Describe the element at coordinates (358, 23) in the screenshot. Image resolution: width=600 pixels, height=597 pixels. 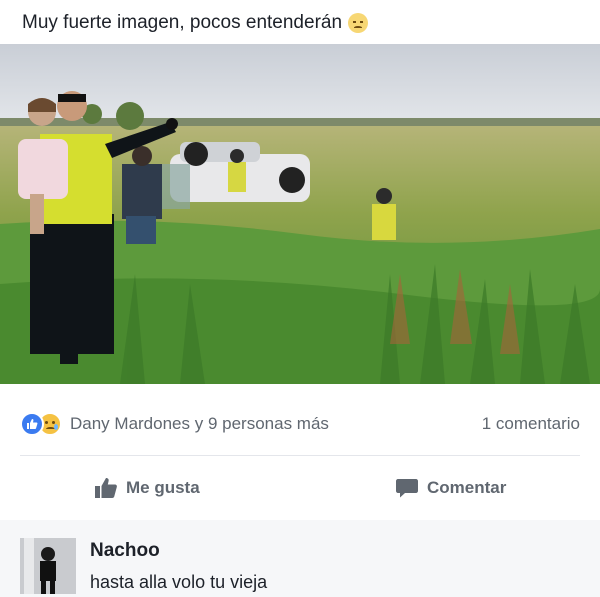
I see `sad-face-icon` at that location.